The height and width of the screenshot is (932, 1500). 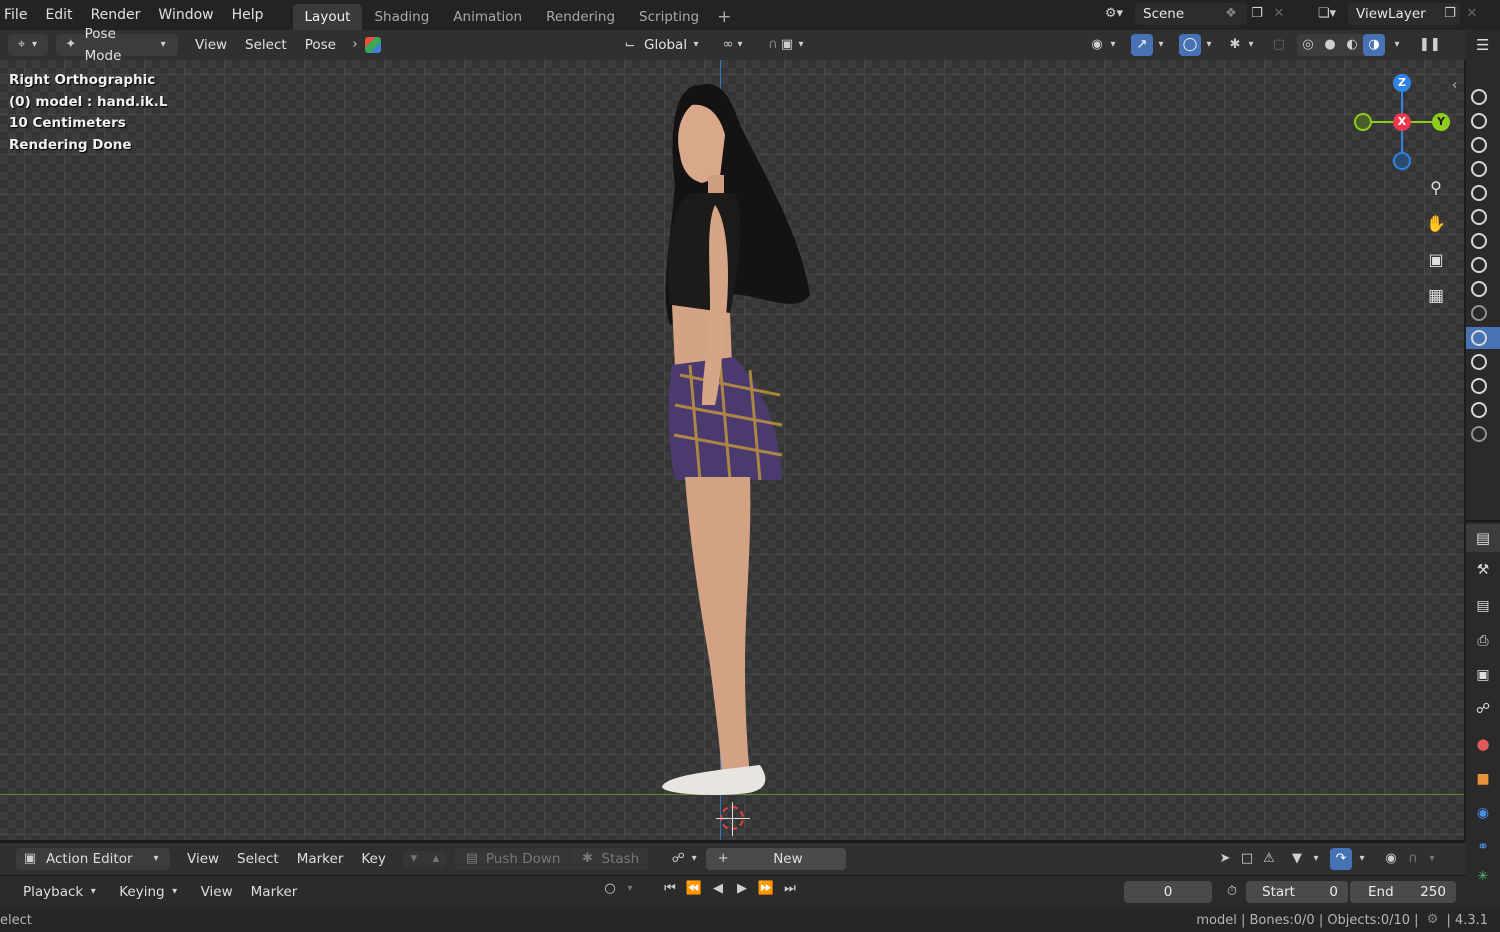 What do you see at coordinates (18, 15) in the screenshot?
I see `menu-file: File` at bounding box center [18, 15].